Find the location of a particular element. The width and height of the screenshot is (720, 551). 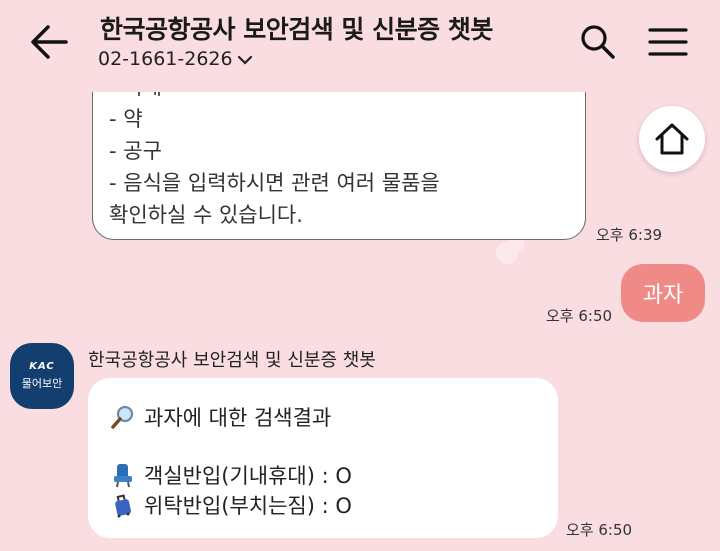

arrow-left-icon is located at coordinates (49, 42).